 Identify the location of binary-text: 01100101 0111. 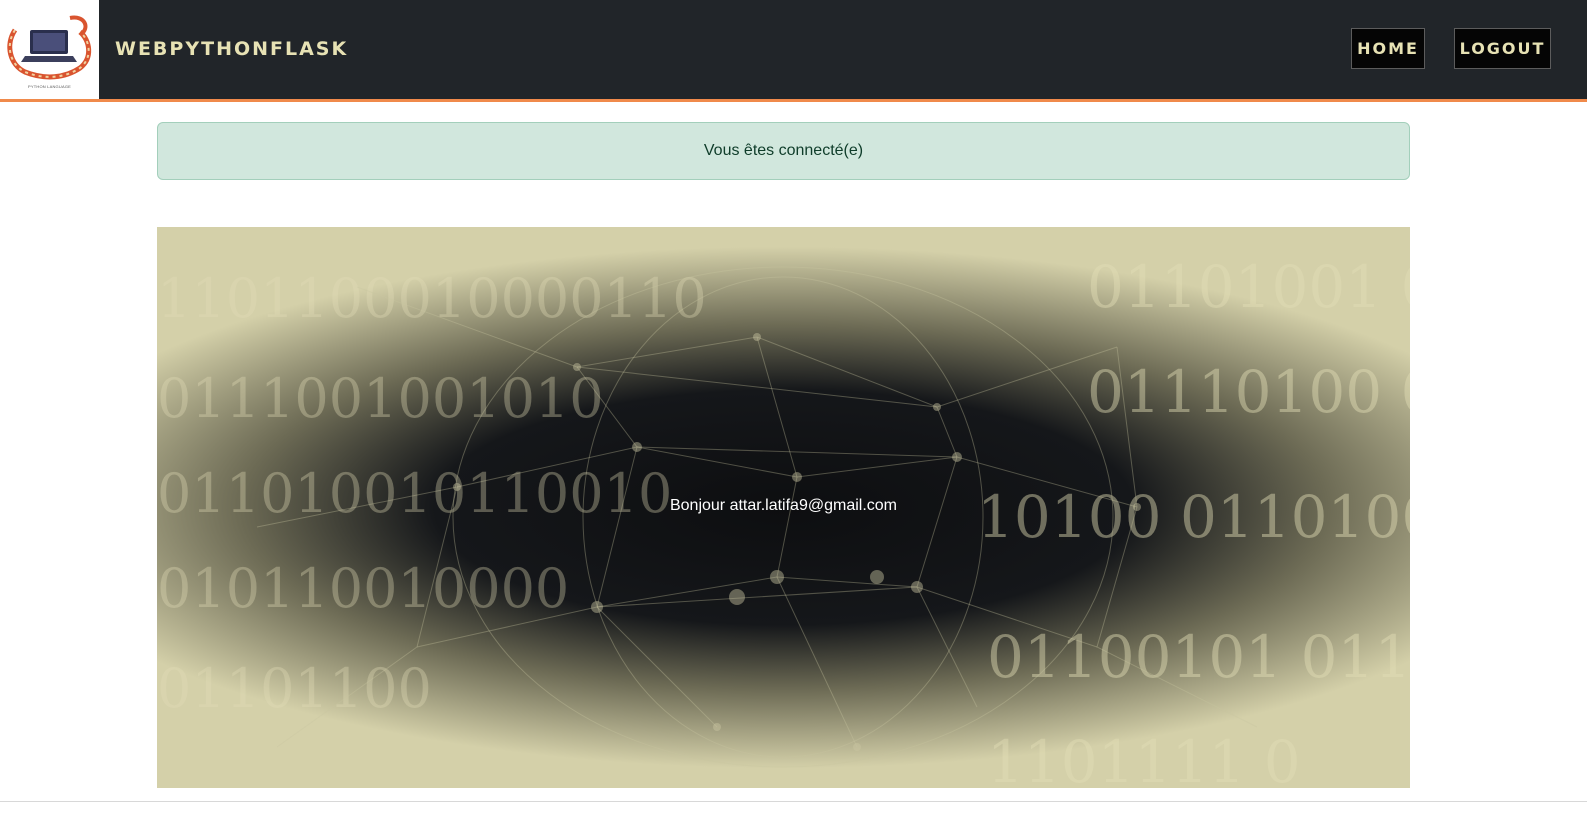
(1198, 657).